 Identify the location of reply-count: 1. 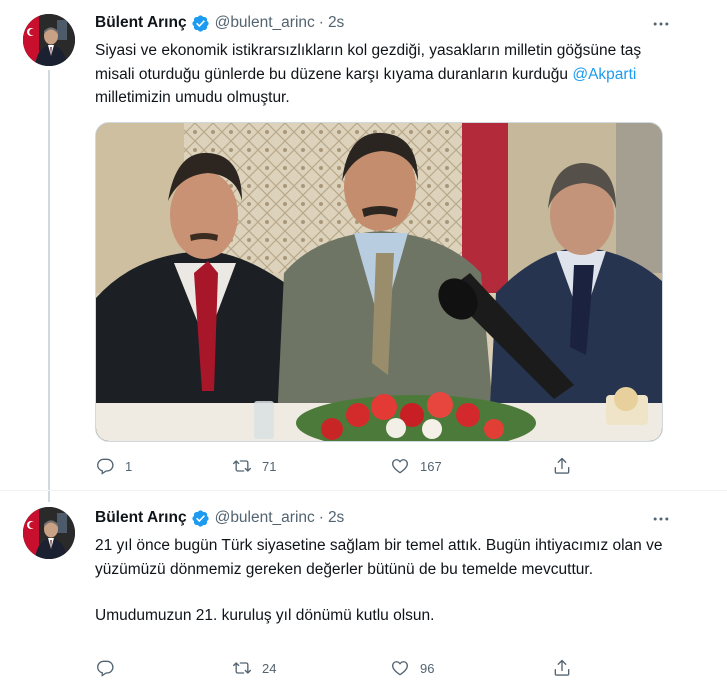
(129, 466).